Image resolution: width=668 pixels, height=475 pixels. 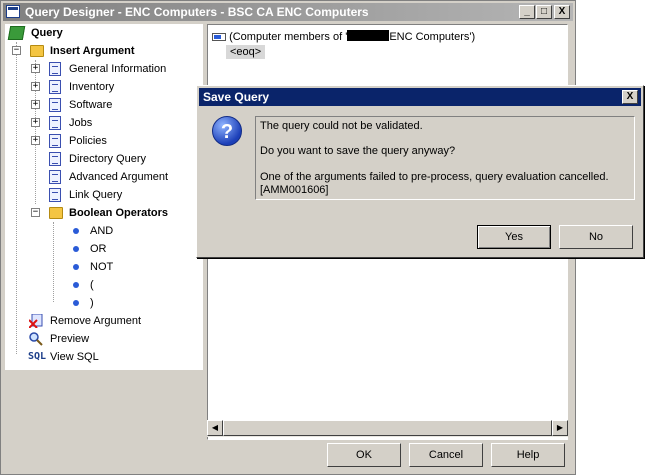 I want to click on scroll-thumb, so click(x=387, y=428).